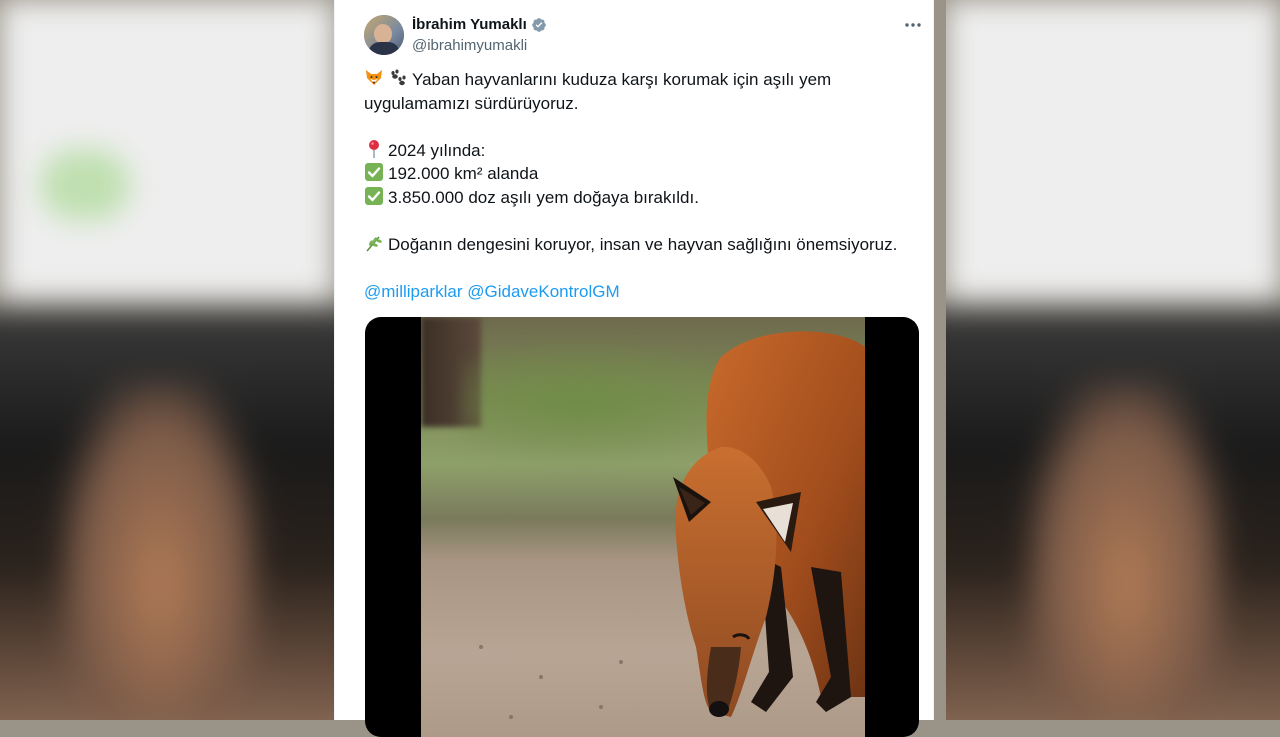  What do you see at coordinates (639, 292) in the screenshot?
I see `mentions-line: @milliparklar @GidaveKontrolGM` at bounding box center [639, 292].